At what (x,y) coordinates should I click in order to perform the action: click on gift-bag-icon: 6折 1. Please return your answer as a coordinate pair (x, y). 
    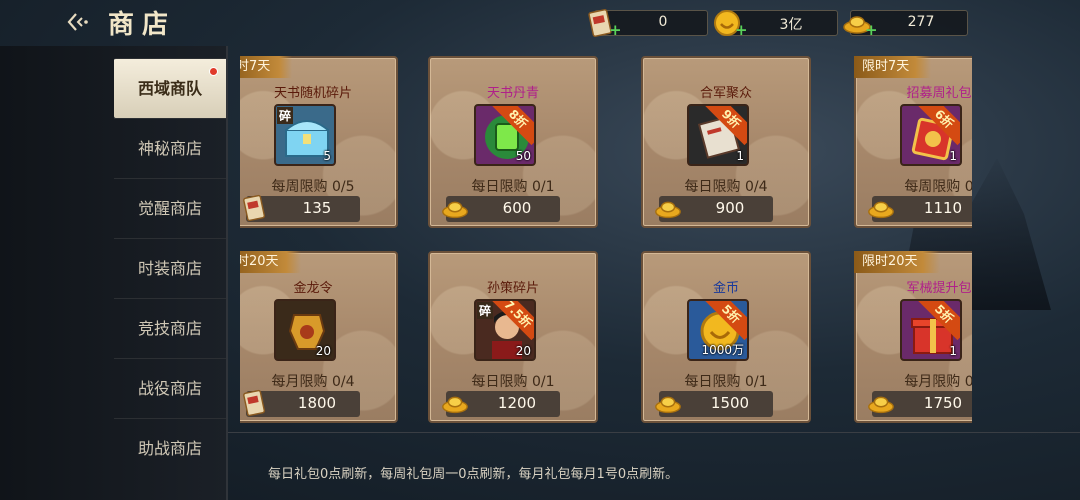
    Looking at the image, I should click on (931, 135).